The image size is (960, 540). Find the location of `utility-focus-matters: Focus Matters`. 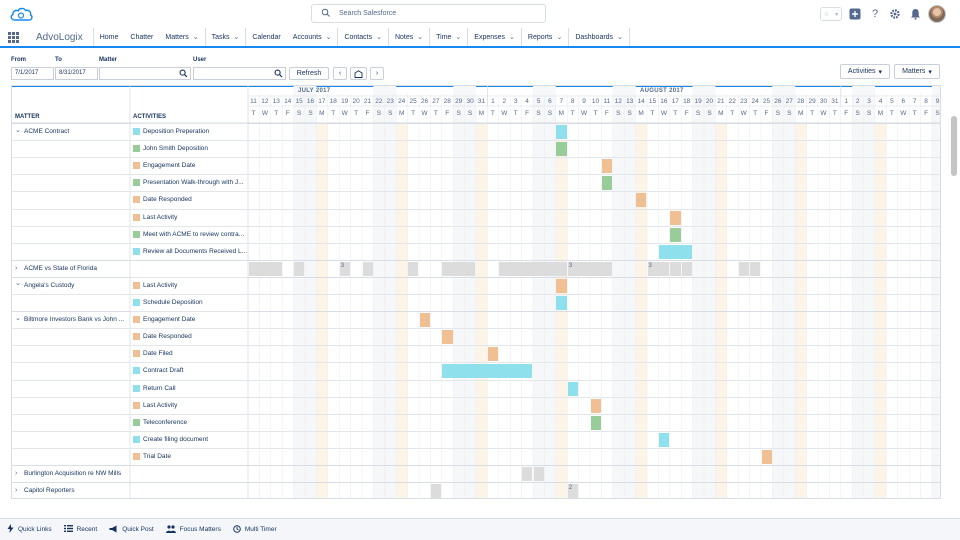

utility-focus-matters: Focus Matters is located at coordinates (193, 529).